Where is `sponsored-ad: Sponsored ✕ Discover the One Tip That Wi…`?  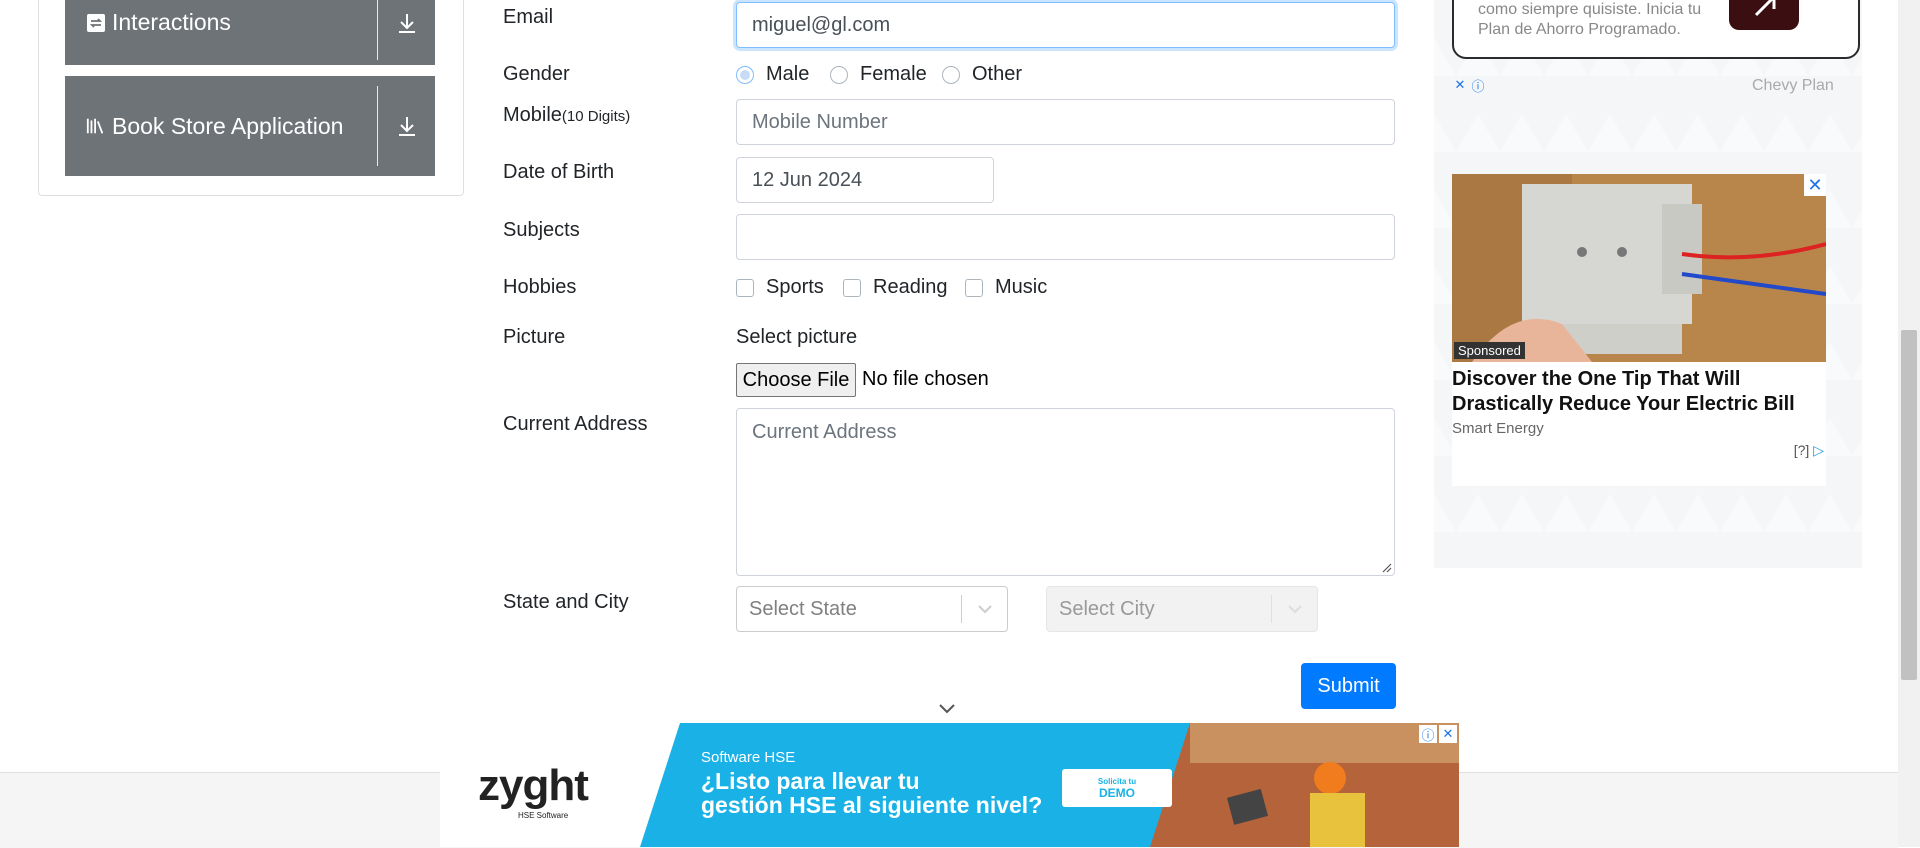 sponsored-ad: Sponsored ✕ Discover the One Tip That Wi… is located at coordinates (1639, 330).